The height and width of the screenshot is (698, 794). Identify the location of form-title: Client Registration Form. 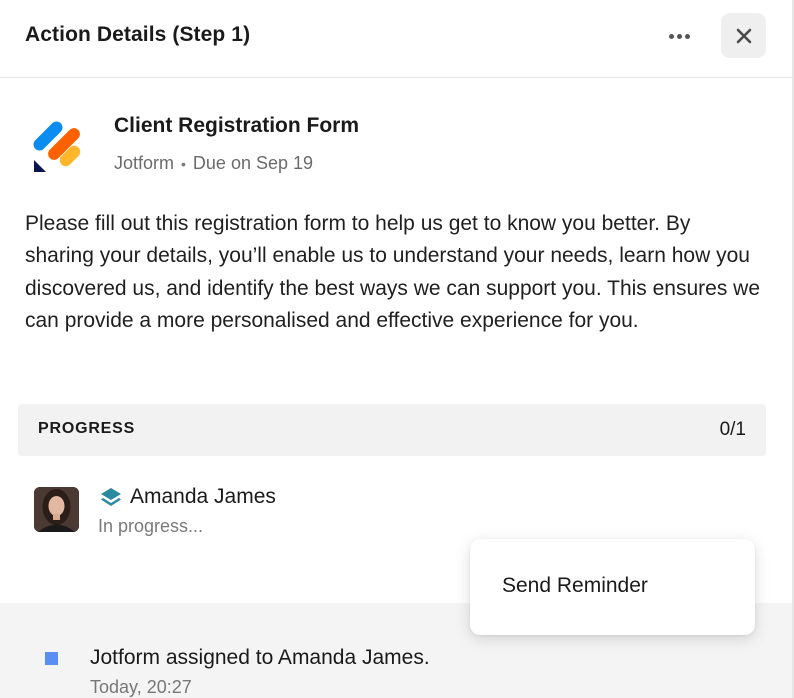
(237, 125).